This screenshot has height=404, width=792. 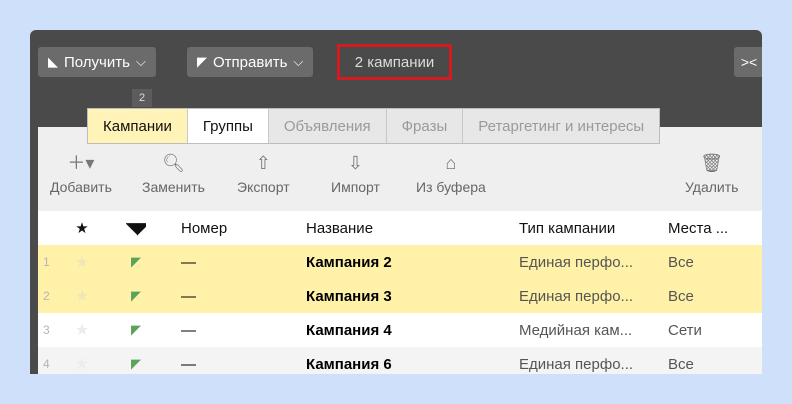 I want to click on tab-phrases: Фразы, so click(x=425, y=126).